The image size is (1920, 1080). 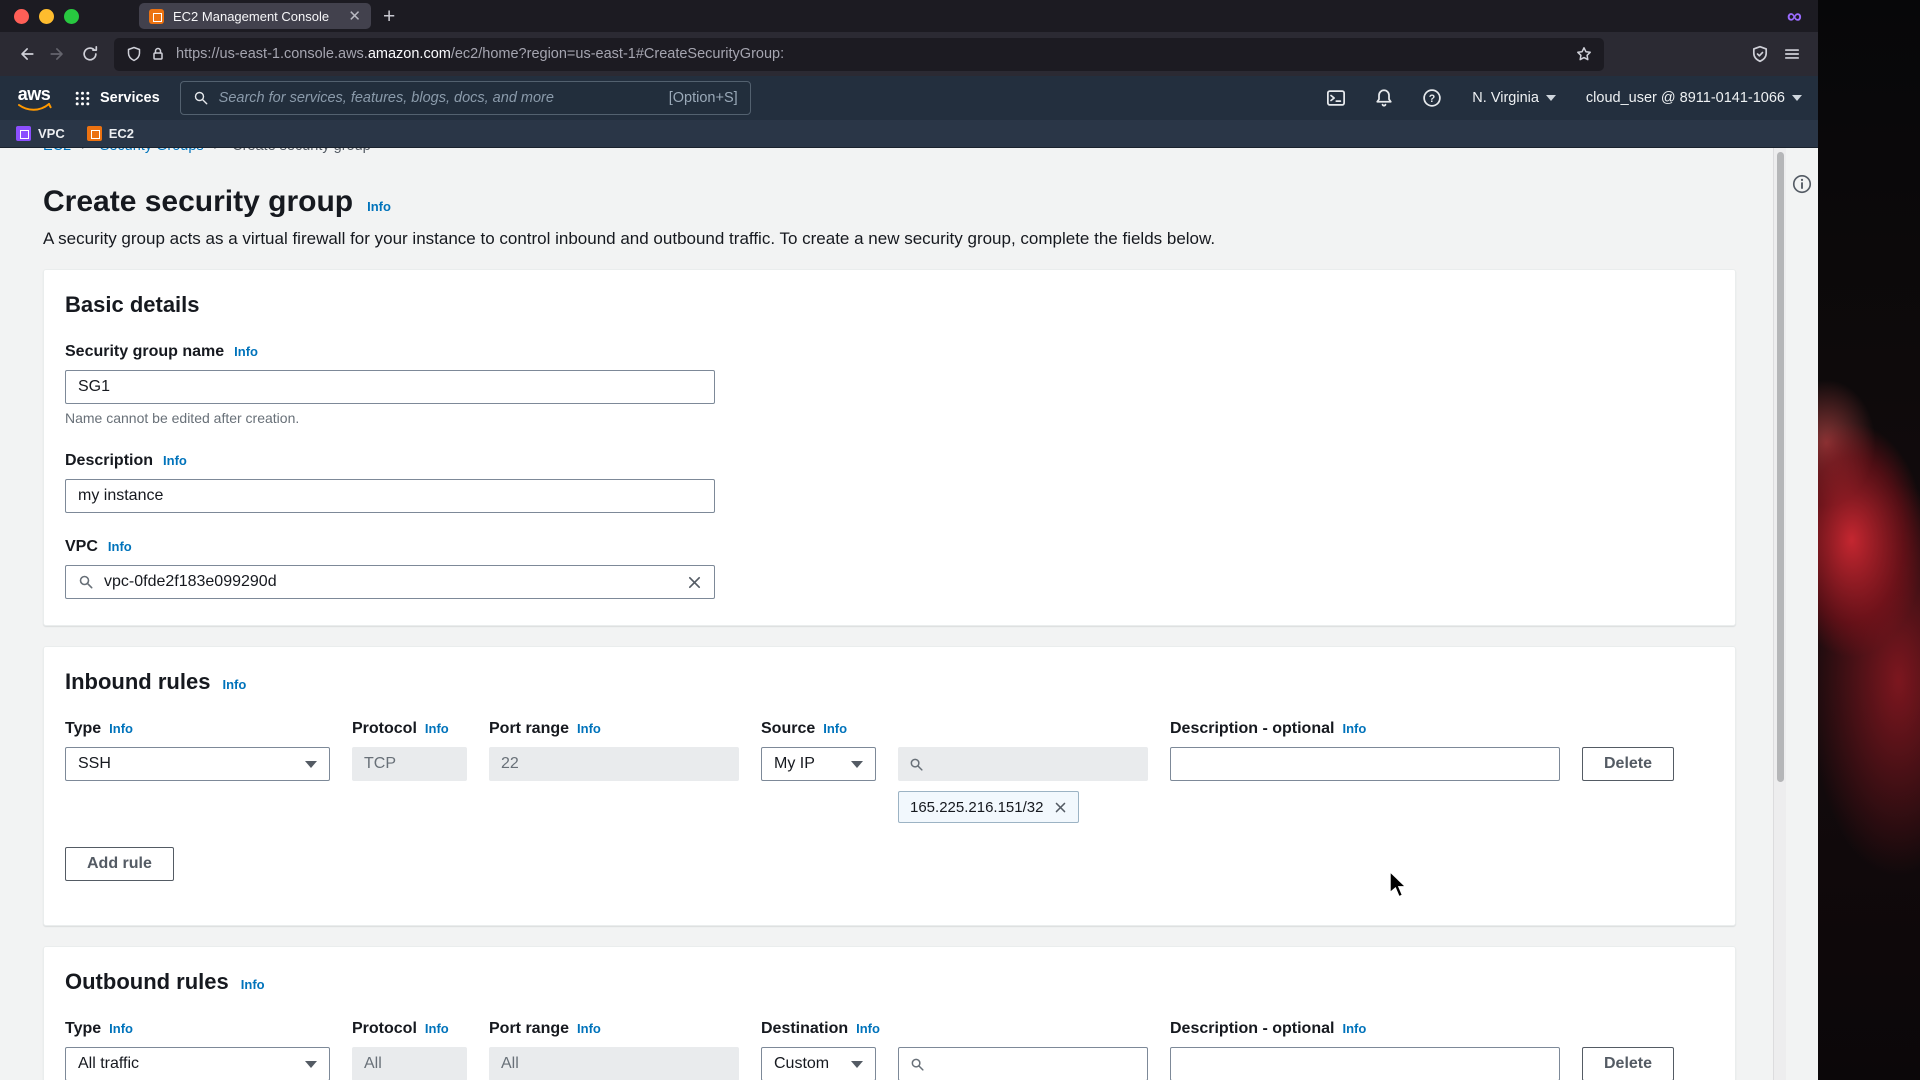 I want to click on outbound-port-range-field: All, so click(x=614, y=1063).